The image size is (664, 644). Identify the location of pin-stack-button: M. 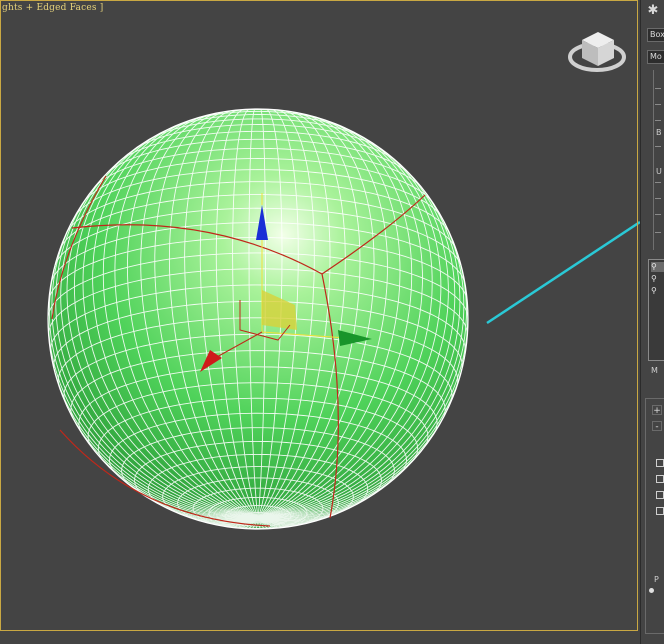
(654, 370).